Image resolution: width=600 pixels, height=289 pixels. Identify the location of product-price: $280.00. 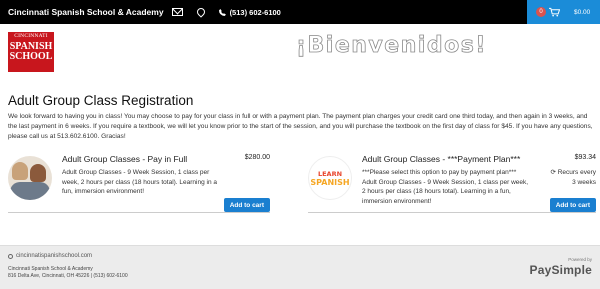
(257, 157).